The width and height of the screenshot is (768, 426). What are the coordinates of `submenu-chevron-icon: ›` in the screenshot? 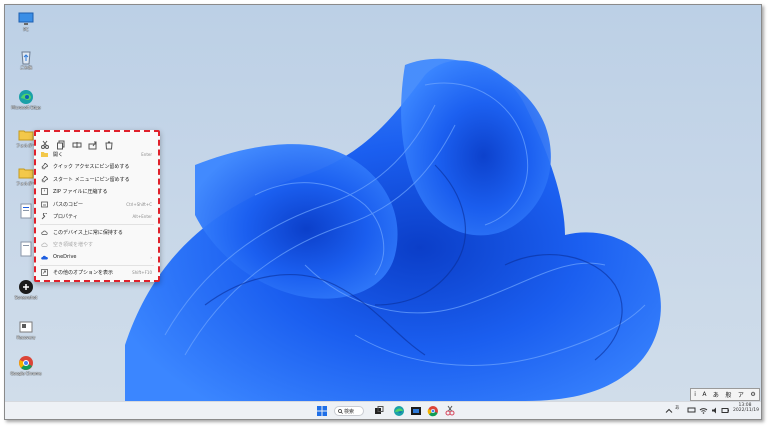 It's located at (151, 257).